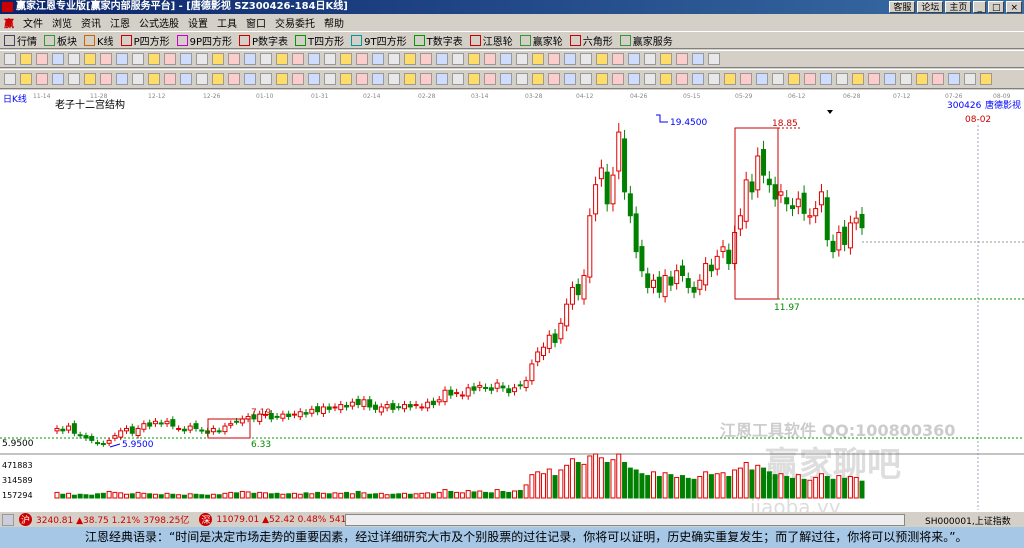 The image size is (1024, 548). I want to click on toolbar-12: 赢家服务, so click(646, 40).